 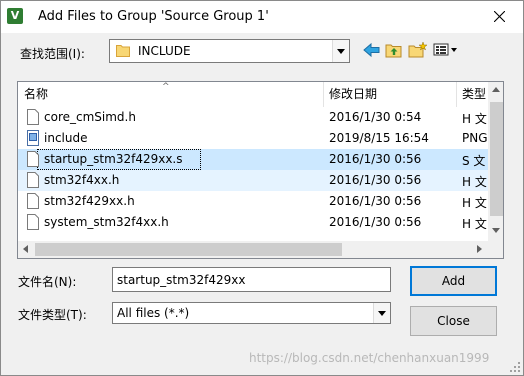 I want to click on back-button, so click(x=372, y=50).